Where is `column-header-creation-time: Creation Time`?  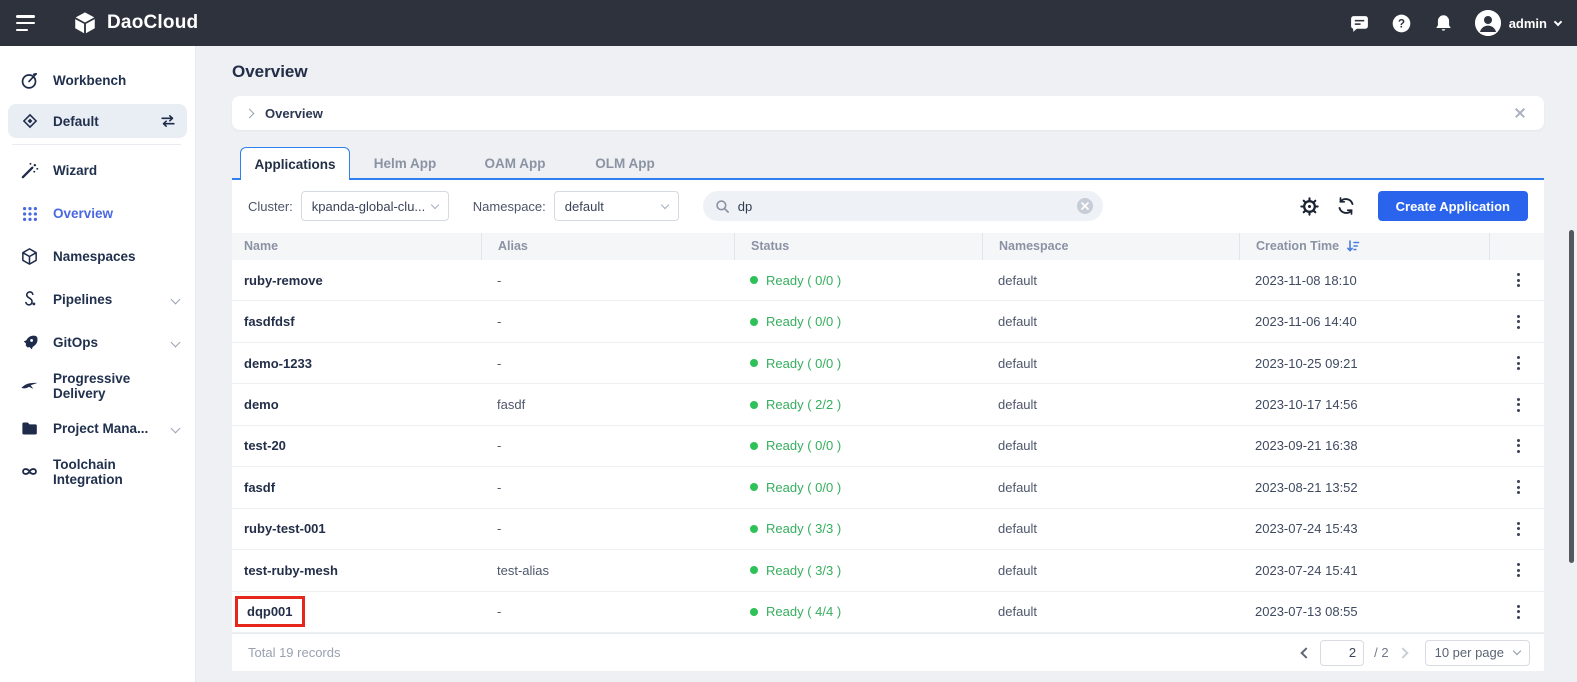
column-header-creation-time: Creation Time is located at coordinates (1364, 246).